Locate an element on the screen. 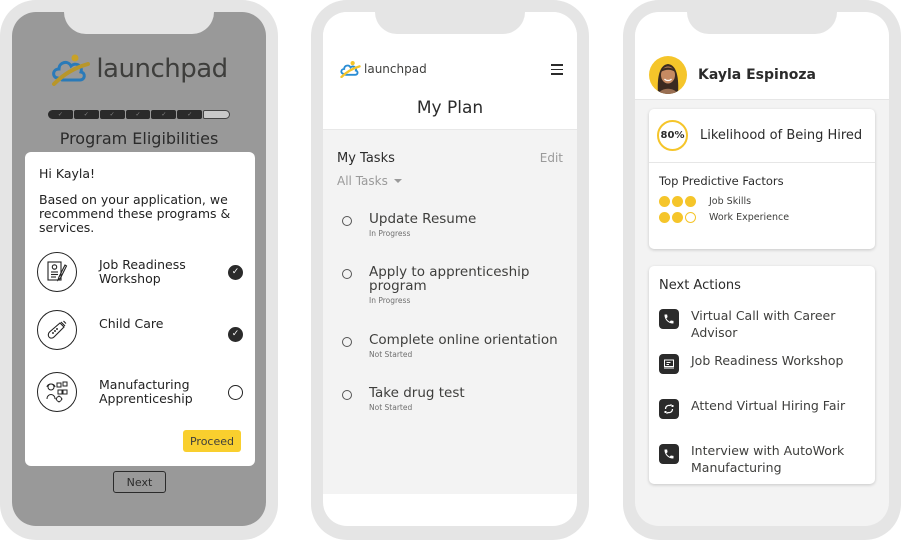  program-name: Job Readiness Workshop is located at coordinates (142, 271).